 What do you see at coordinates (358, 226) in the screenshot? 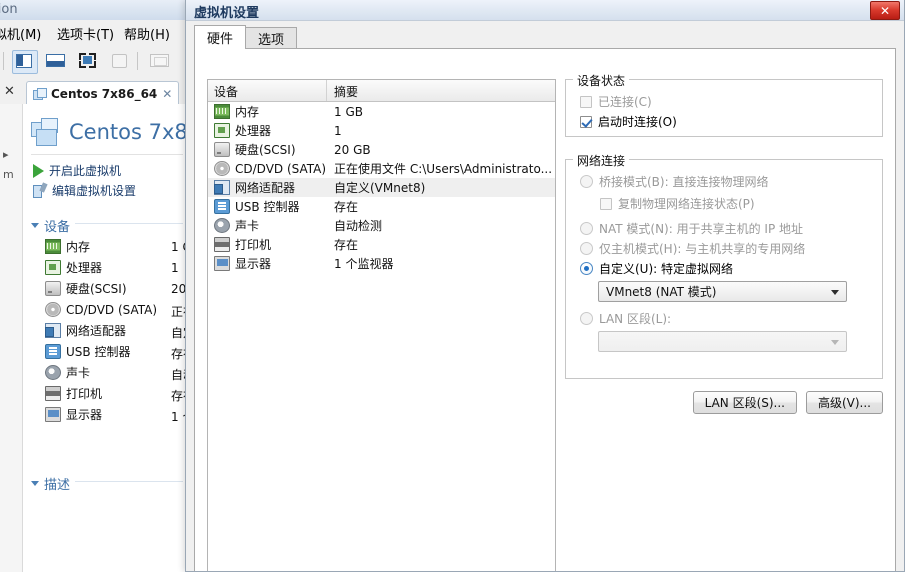
I see `summary-cell: 自动检测` at bounding box center [358, 226].